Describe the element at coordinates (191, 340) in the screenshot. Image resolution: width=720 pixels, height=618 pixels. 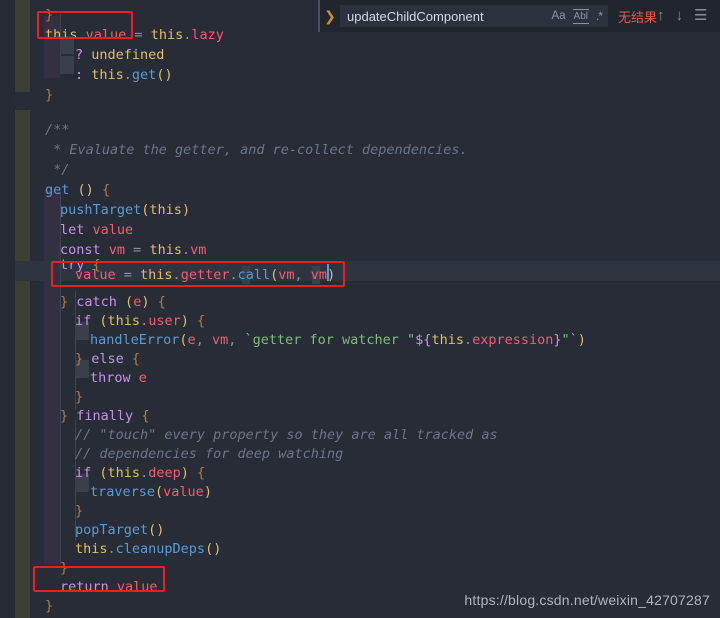
I see `code-token: e` at that location.